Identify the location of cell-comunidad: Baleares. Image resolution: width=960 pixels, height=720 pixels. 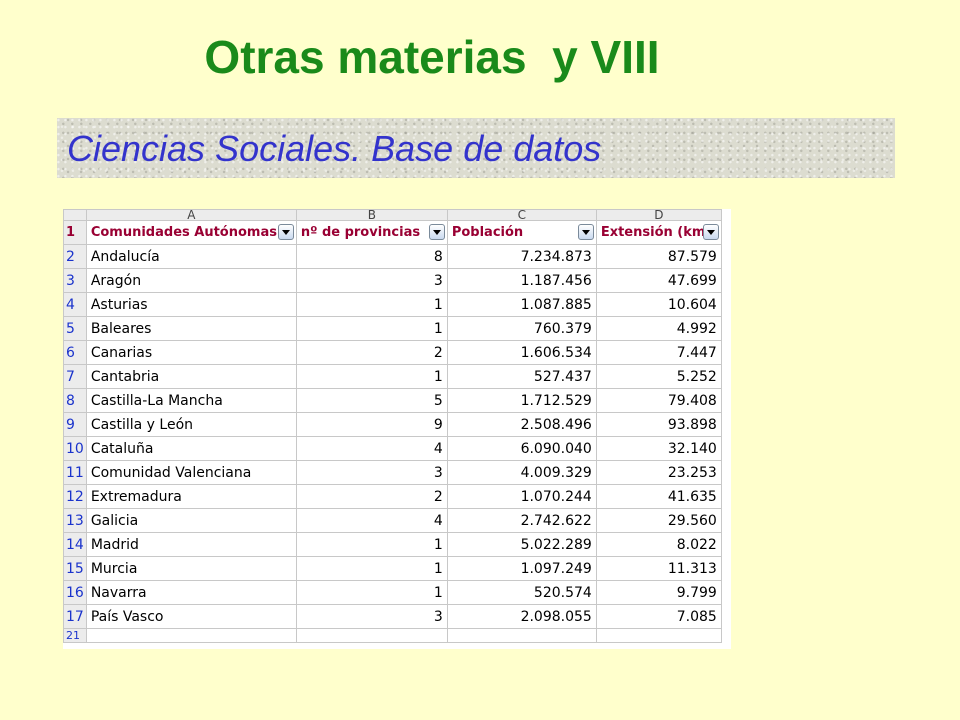
(191, 328).